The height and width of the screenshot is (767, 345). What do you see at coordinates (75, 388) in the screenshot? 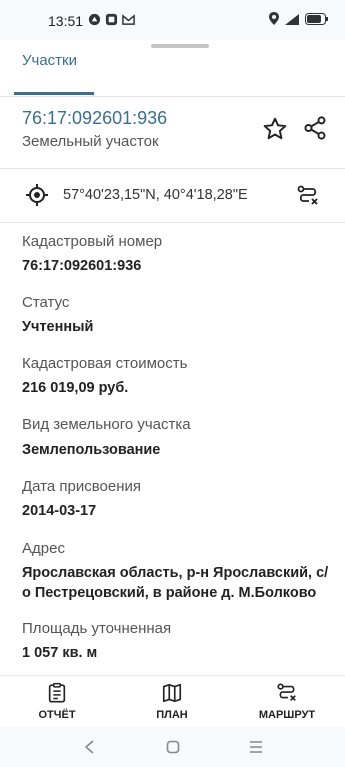
I see `field-value-cadastral-value: 216 019,09 руб.` at bounding box center [75, 388].